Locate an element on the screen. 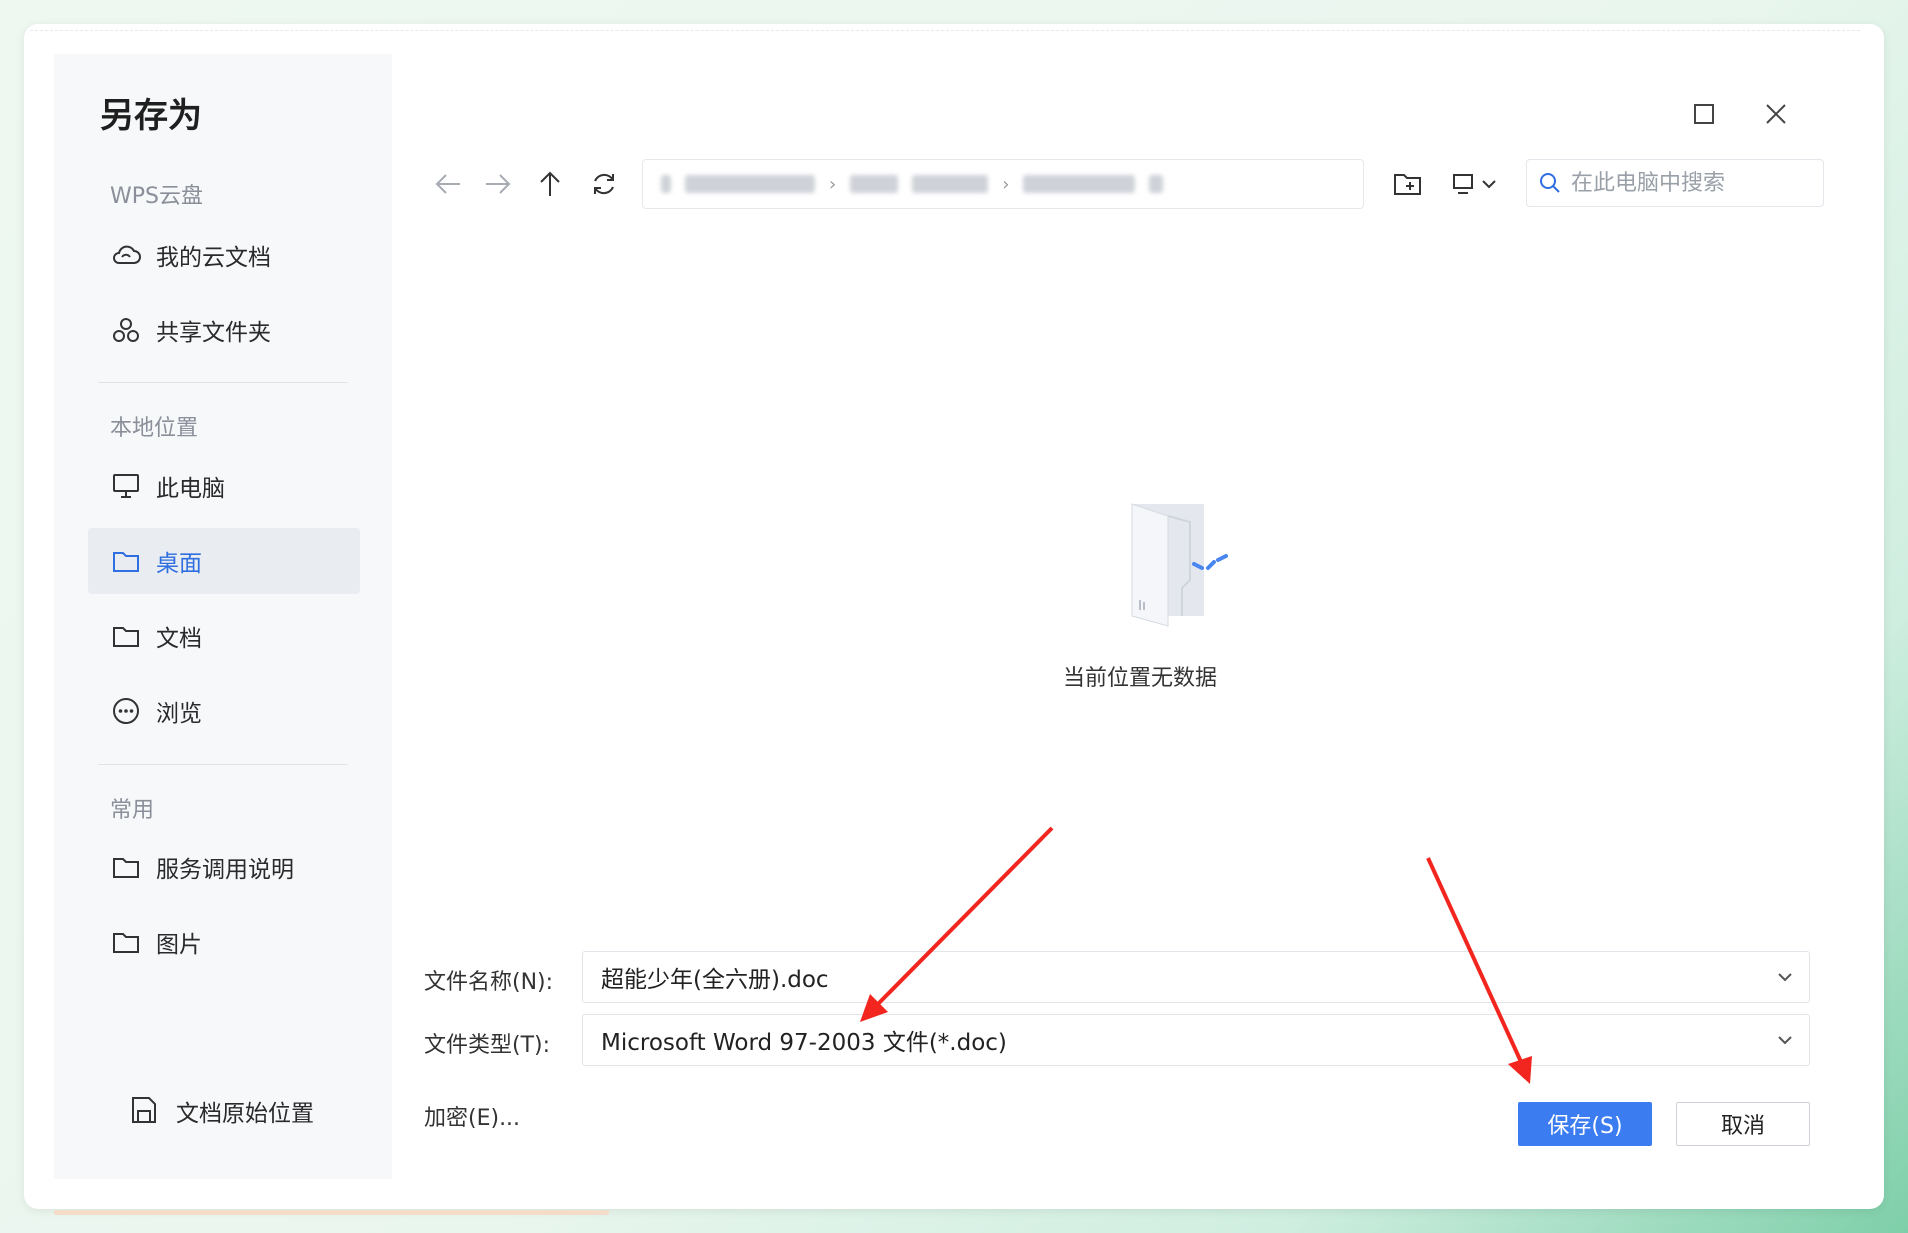 Image resolution: width=1908 pixels, height=1233 pixels. filename-label: 文件名称(N): is located at coordinates (489, 982).